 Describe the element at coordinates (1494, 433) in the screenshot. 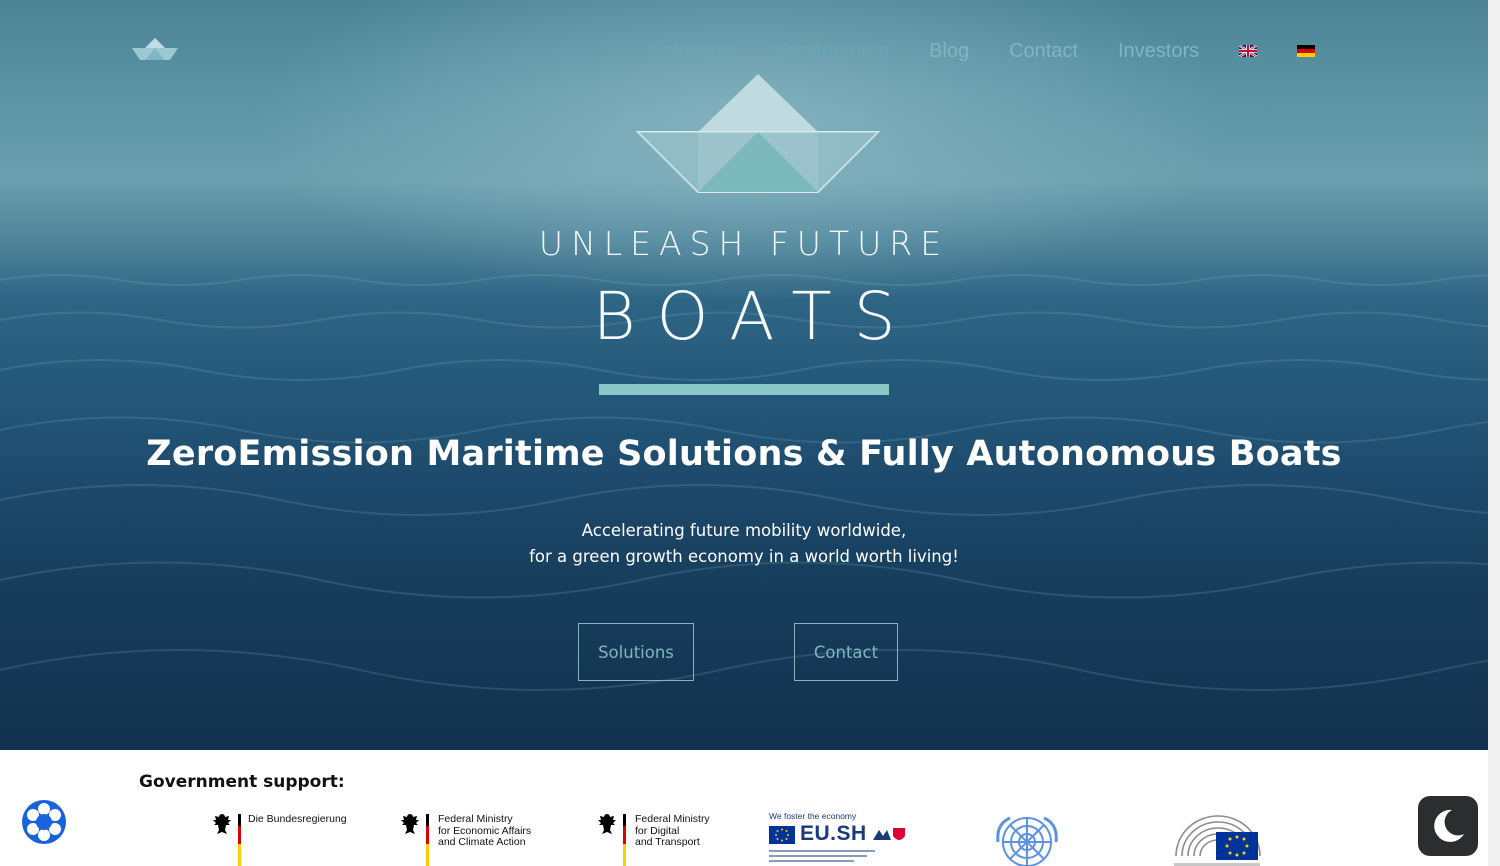

I see `scrollbar` at that location.